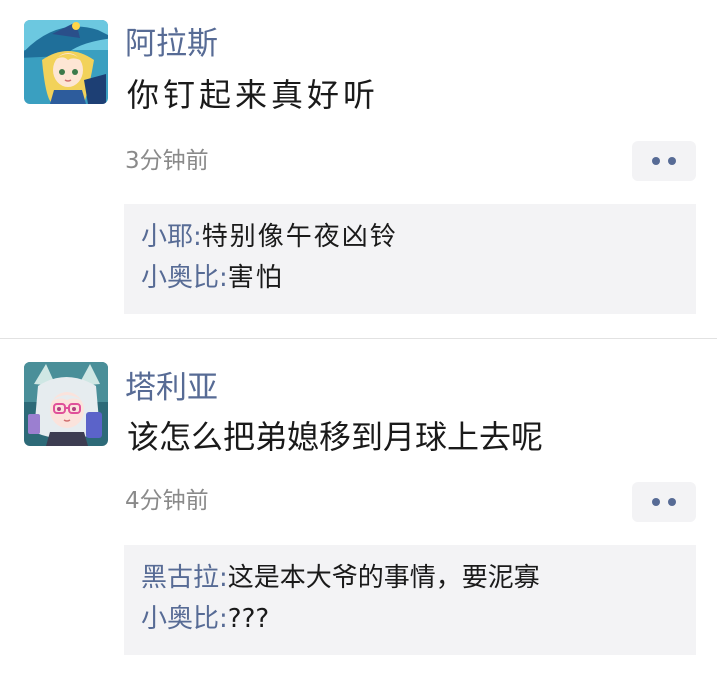  I want to click on comment-item: 黑古拉:这是本大爷的事情，要泥寡, so click(340, 578).